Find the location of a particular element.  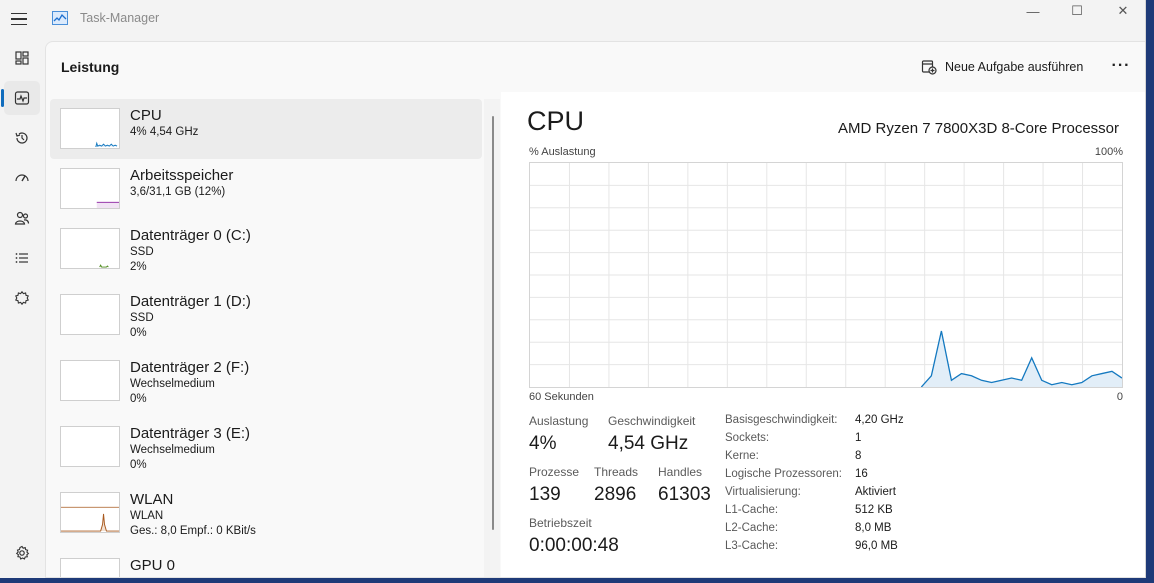

run-new-task-button: Neue Aufgabe ausführen is located at coordinates (1002, 67).